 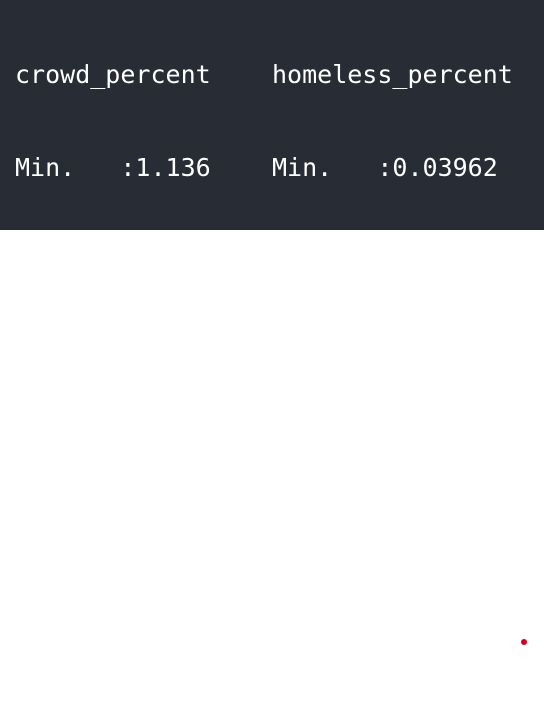 I want to click on stat-row-3rd-qu: 3rd Qu.:0.14770, so click(x=385, y=539).